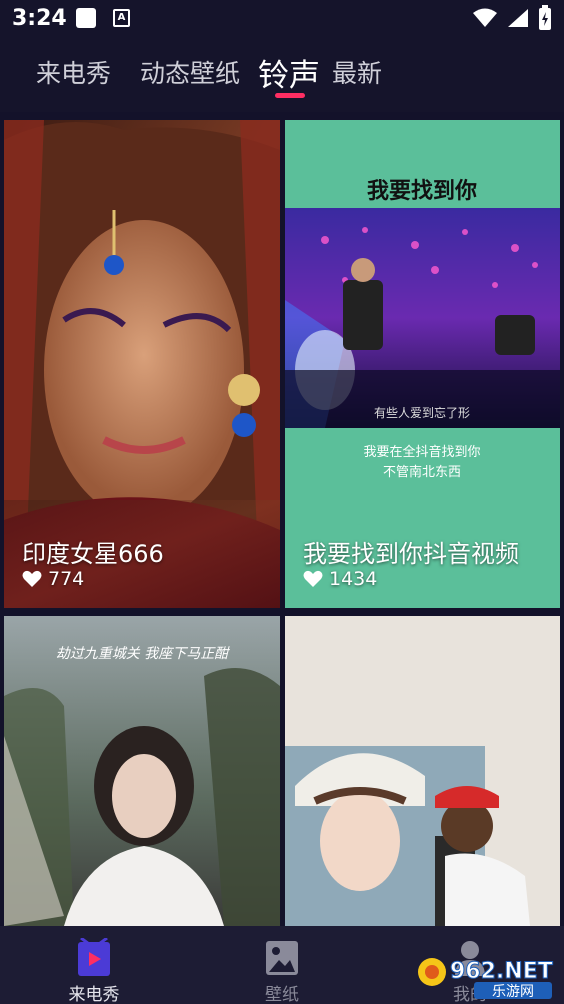 Image resolution: width=564 pixels, height=1004 pixels. I want to click on top-tab-bar: 来电秀 动态壁纸 铃声 最新, so click(282, 76).